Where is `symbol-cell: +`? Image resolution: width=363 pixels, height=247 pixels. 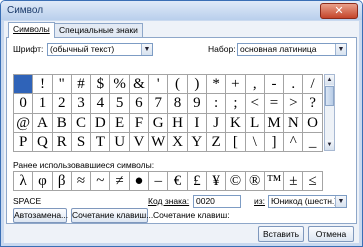 symbol-cell: + is located at coordinates (236, 85).